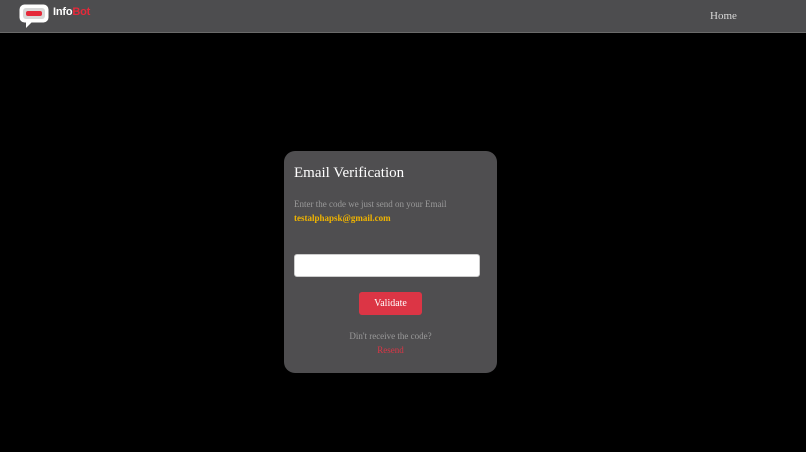  Describe the element at coordinates (723, 16) in the screenshot. I see `nav-home-link: Home` at that location.